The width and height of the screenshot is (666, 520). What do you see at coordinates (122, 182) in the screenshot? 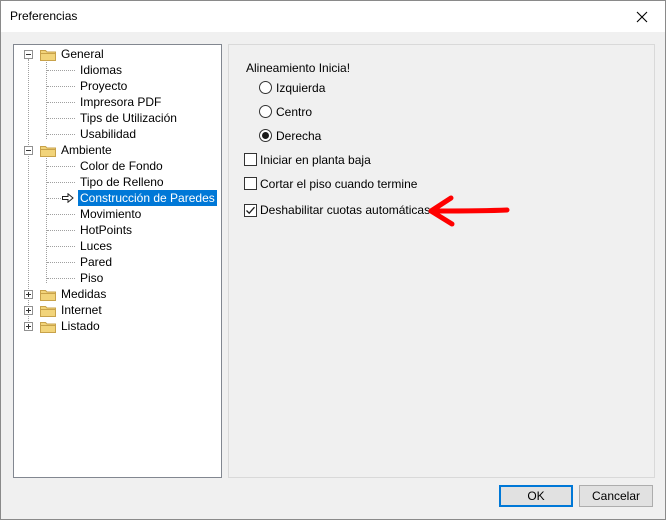
I see `tree-item-label: Tipo de Relleno` at bounding box center [122, 182].